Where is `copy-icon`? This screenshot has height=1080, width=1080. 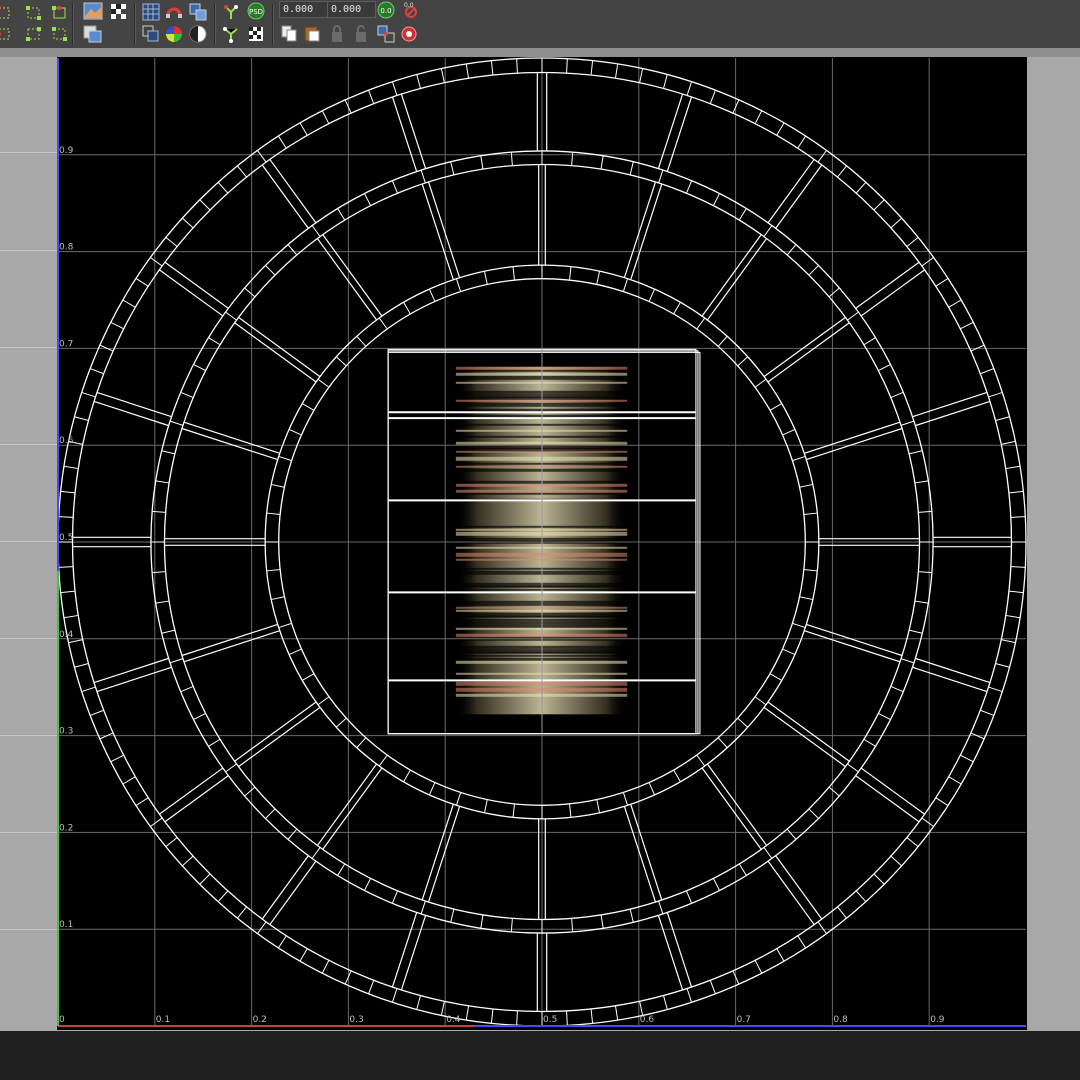 copy-icon is located at coordinates (289, 34).